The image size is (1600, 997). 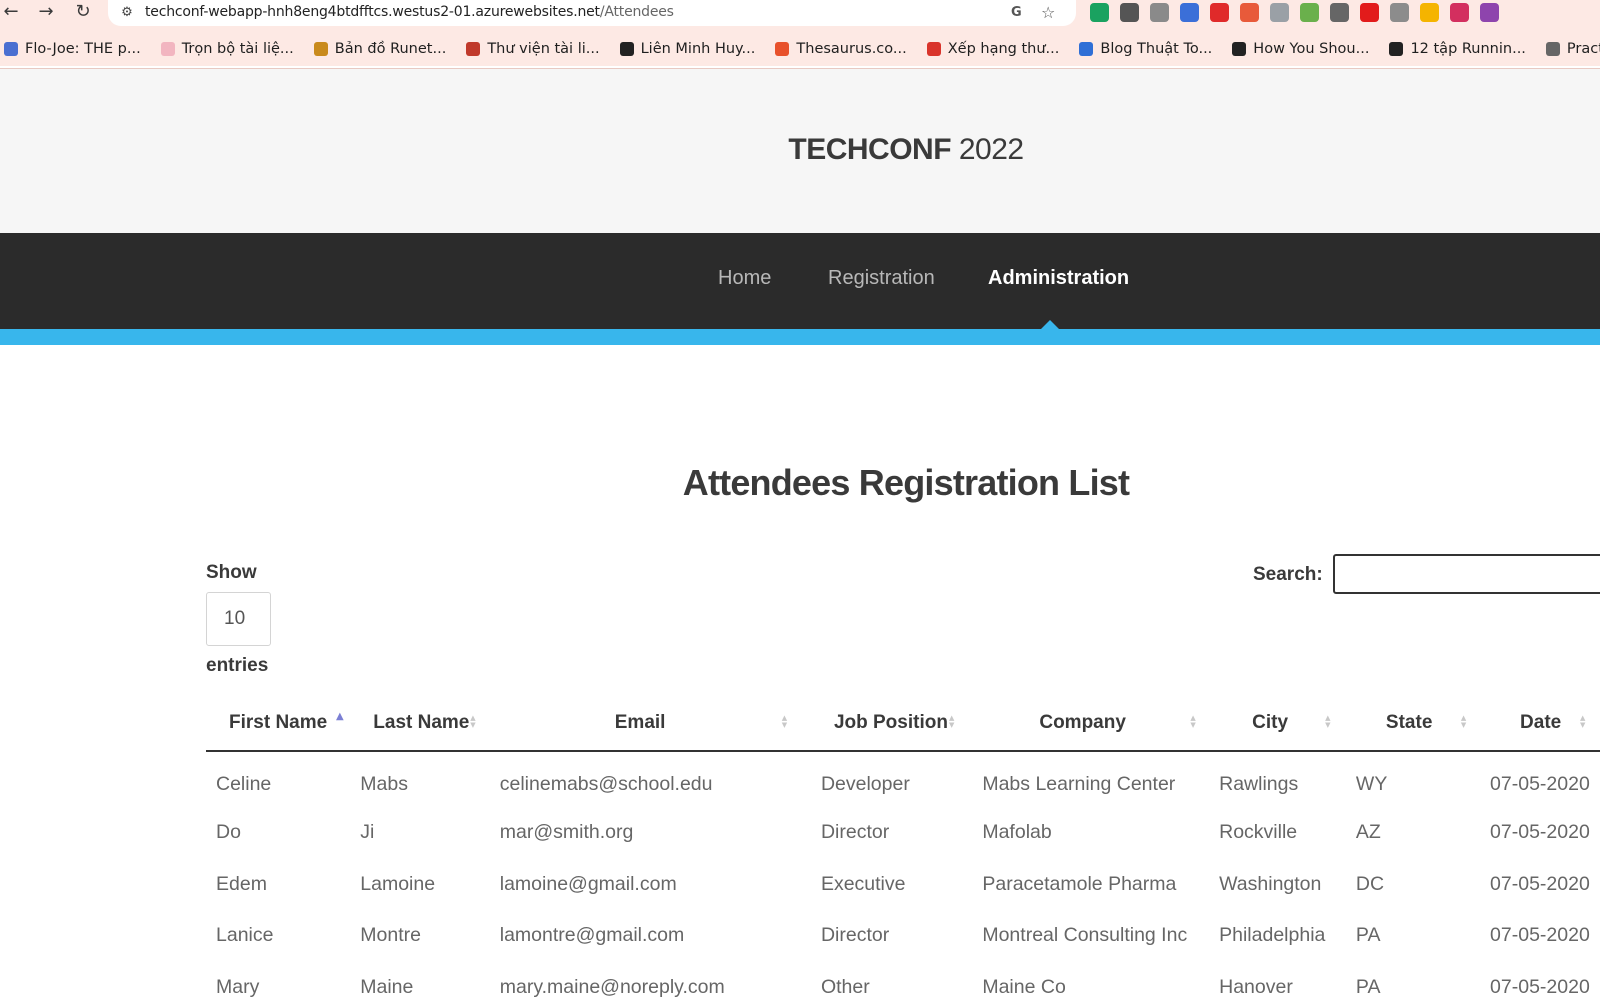 I want to click on job-position-cell: Executive, so click(x=863, y=883).